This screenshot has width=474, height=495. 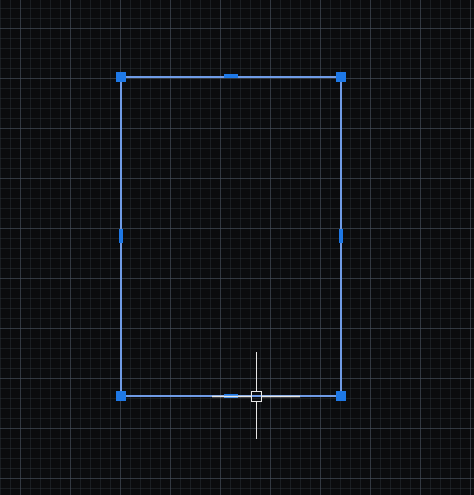 I want to click on grip-midpoint-top, so click(x=231, y=76).